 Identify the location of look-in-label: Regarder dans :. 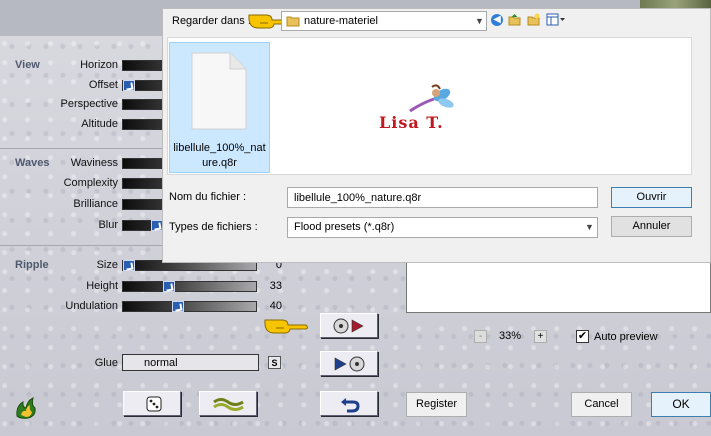
(211, 21).